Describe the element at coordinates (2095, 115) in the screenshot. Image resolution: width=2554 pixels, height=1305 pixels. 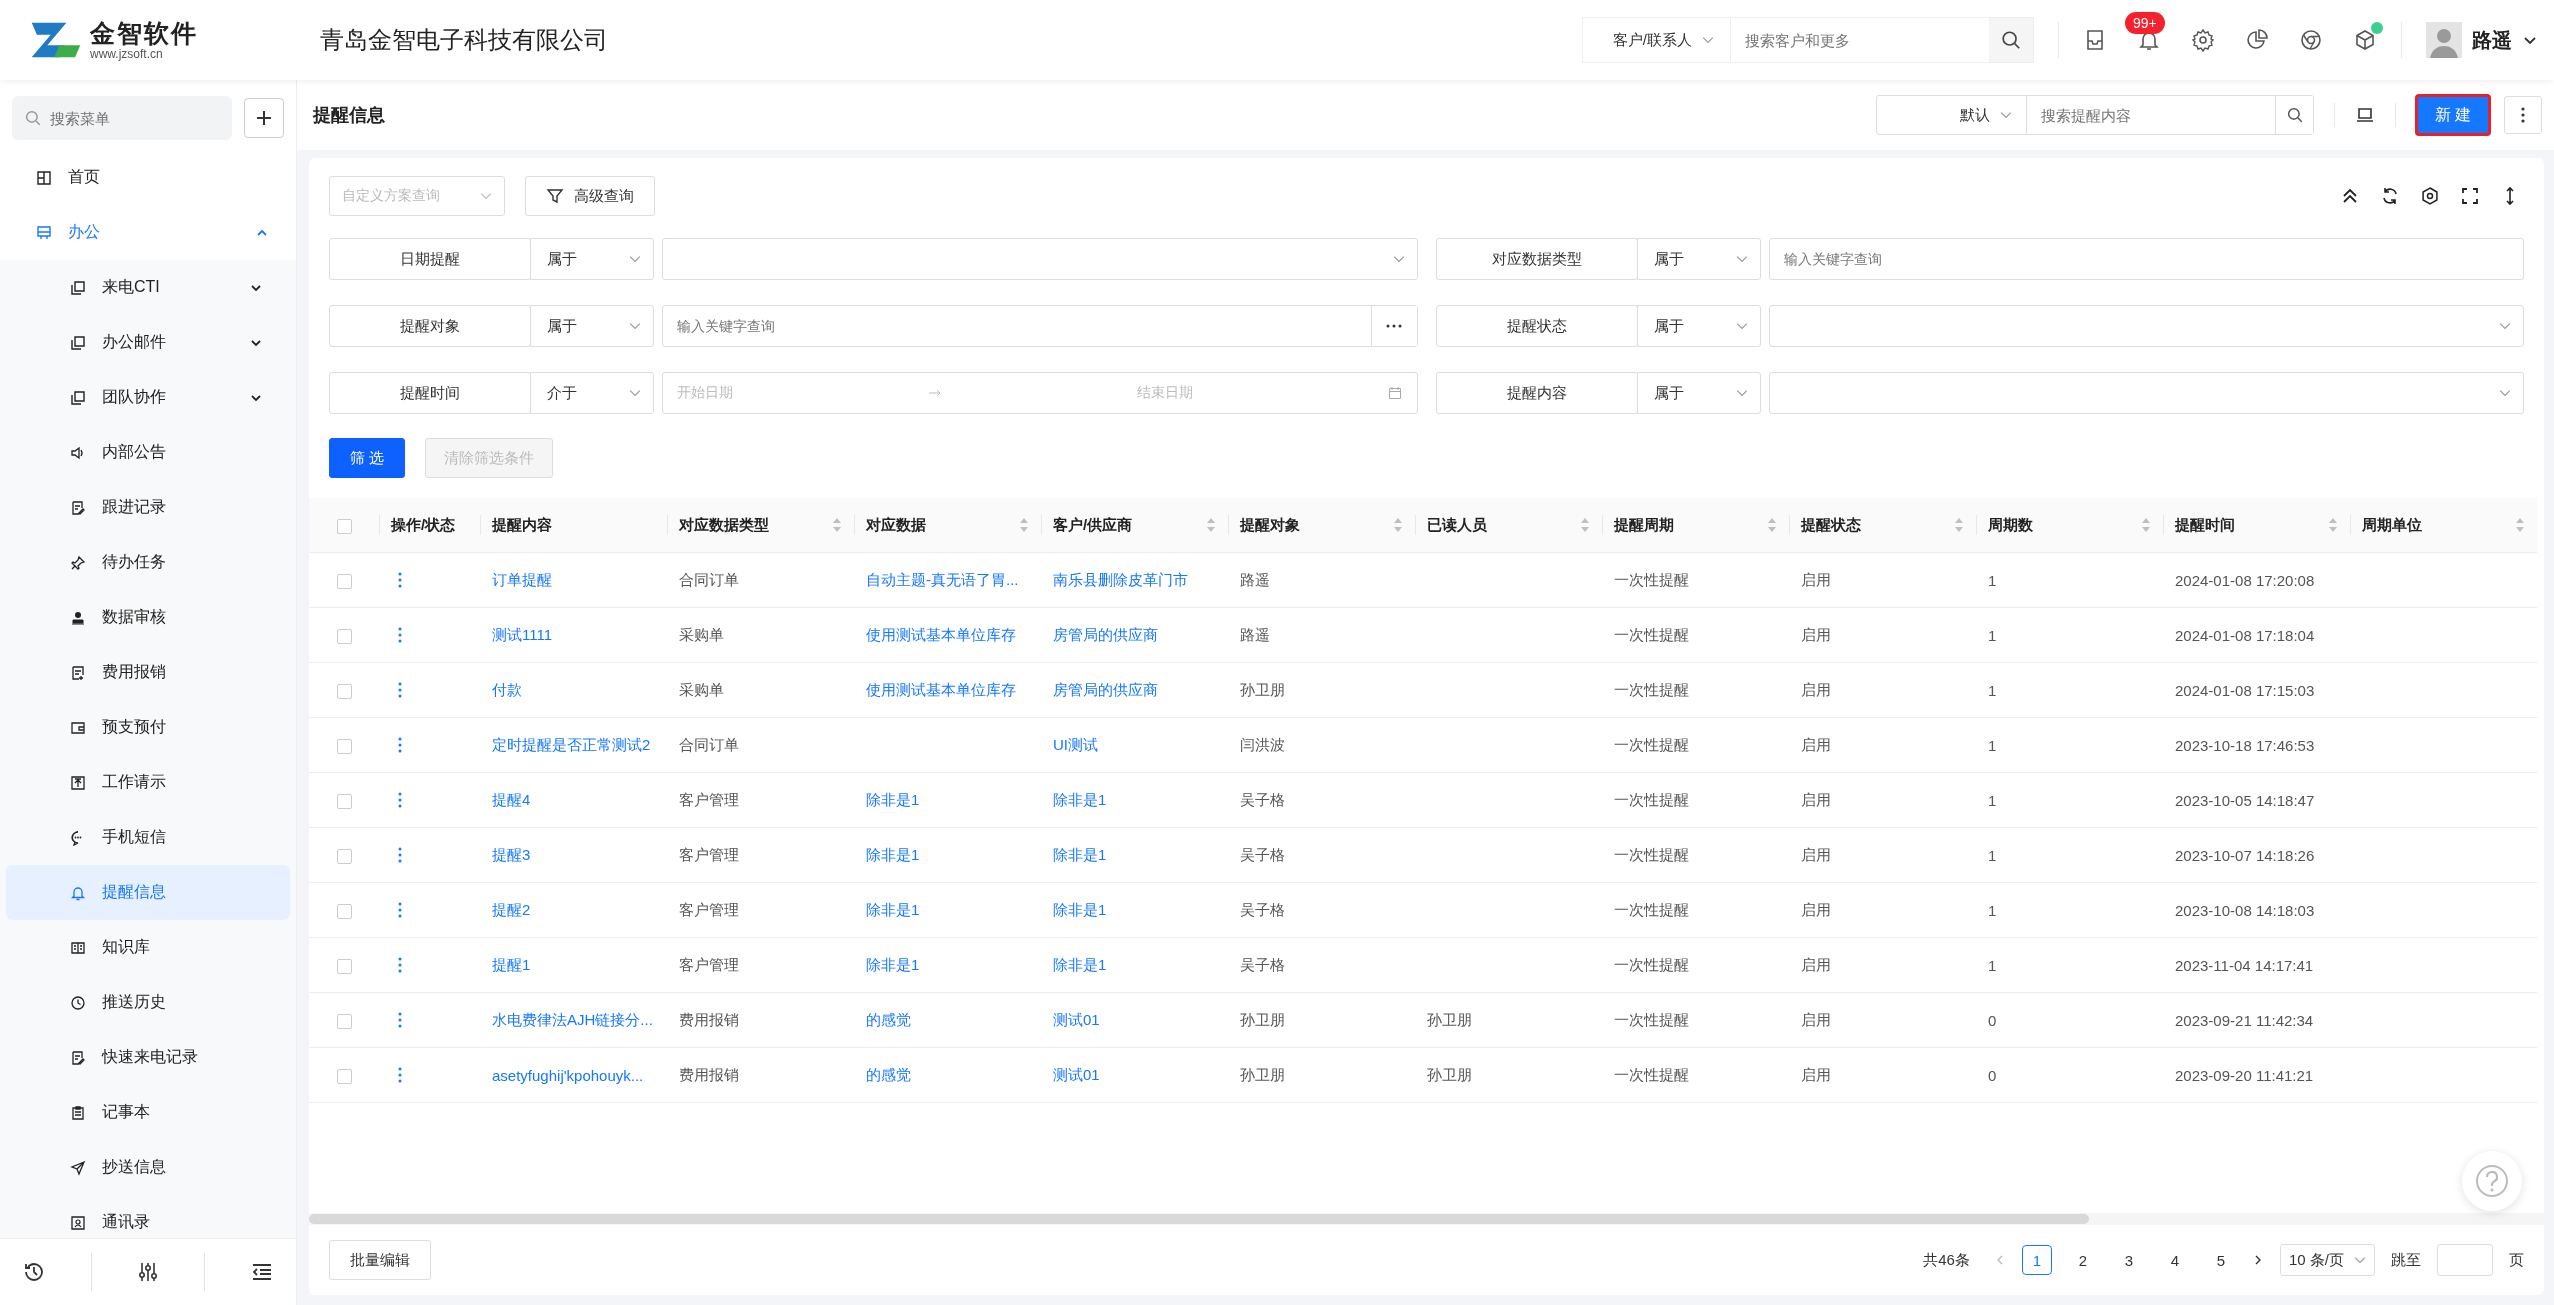
I see `search-bar: 默认 搜索提醒内容` at that location.